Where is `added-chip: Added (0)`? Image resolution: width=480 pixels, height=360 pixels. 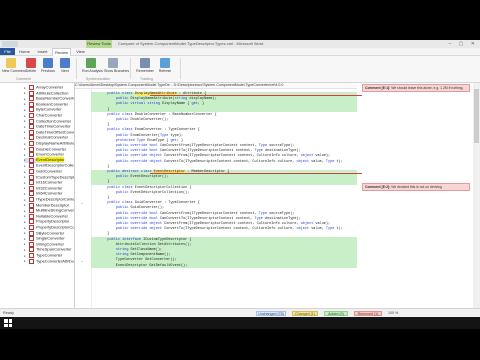
added-chip: Added (0) is located at coordinates (336, 313).